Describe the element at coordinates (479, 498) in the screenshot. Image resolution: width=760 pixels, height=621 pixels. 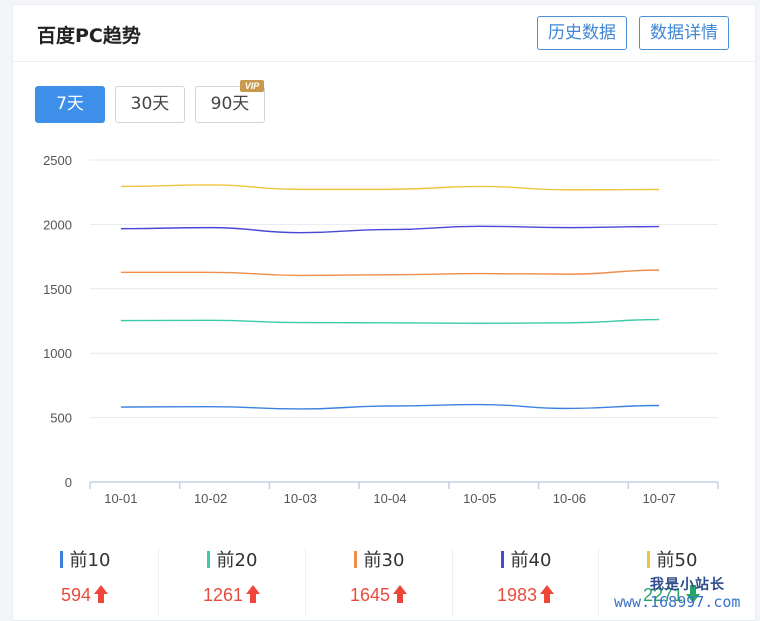
I see `x-tick-label: 10-05` at that location.